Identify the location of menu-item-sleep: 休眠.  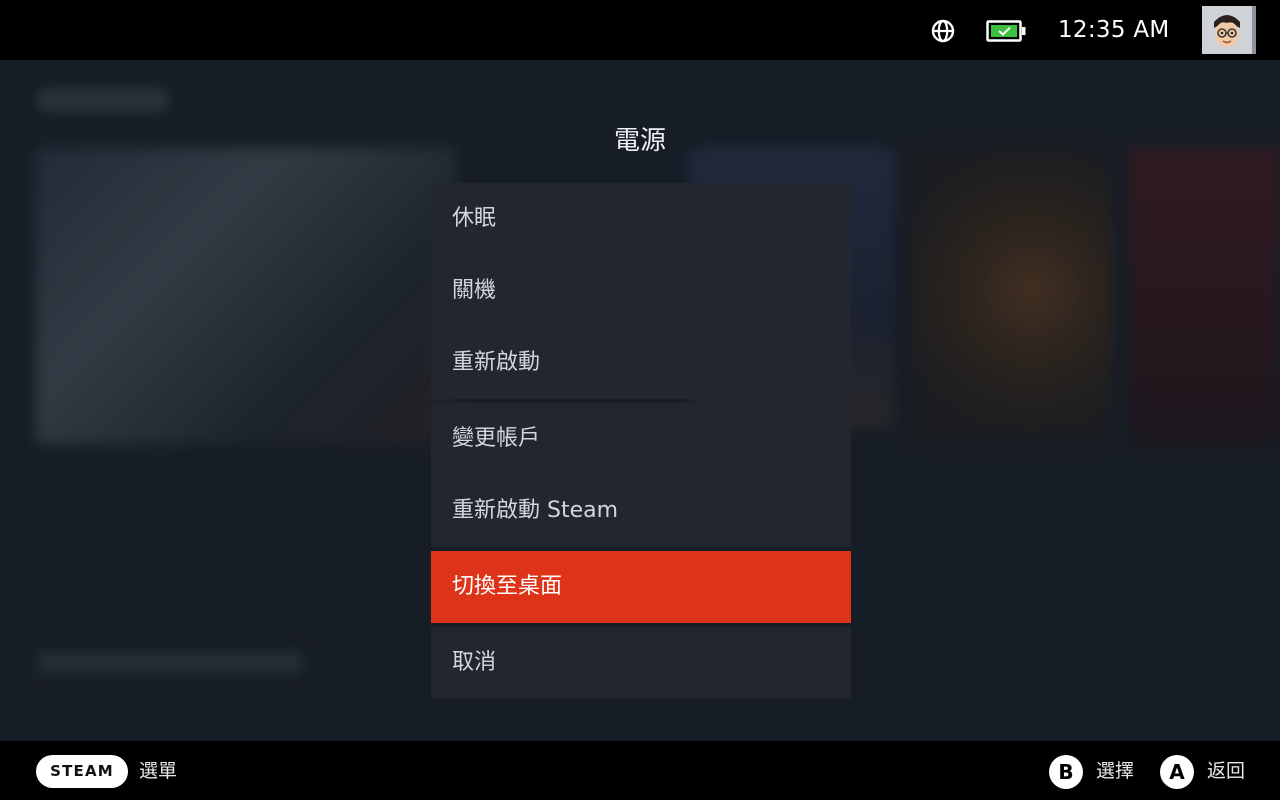
(641, 219).